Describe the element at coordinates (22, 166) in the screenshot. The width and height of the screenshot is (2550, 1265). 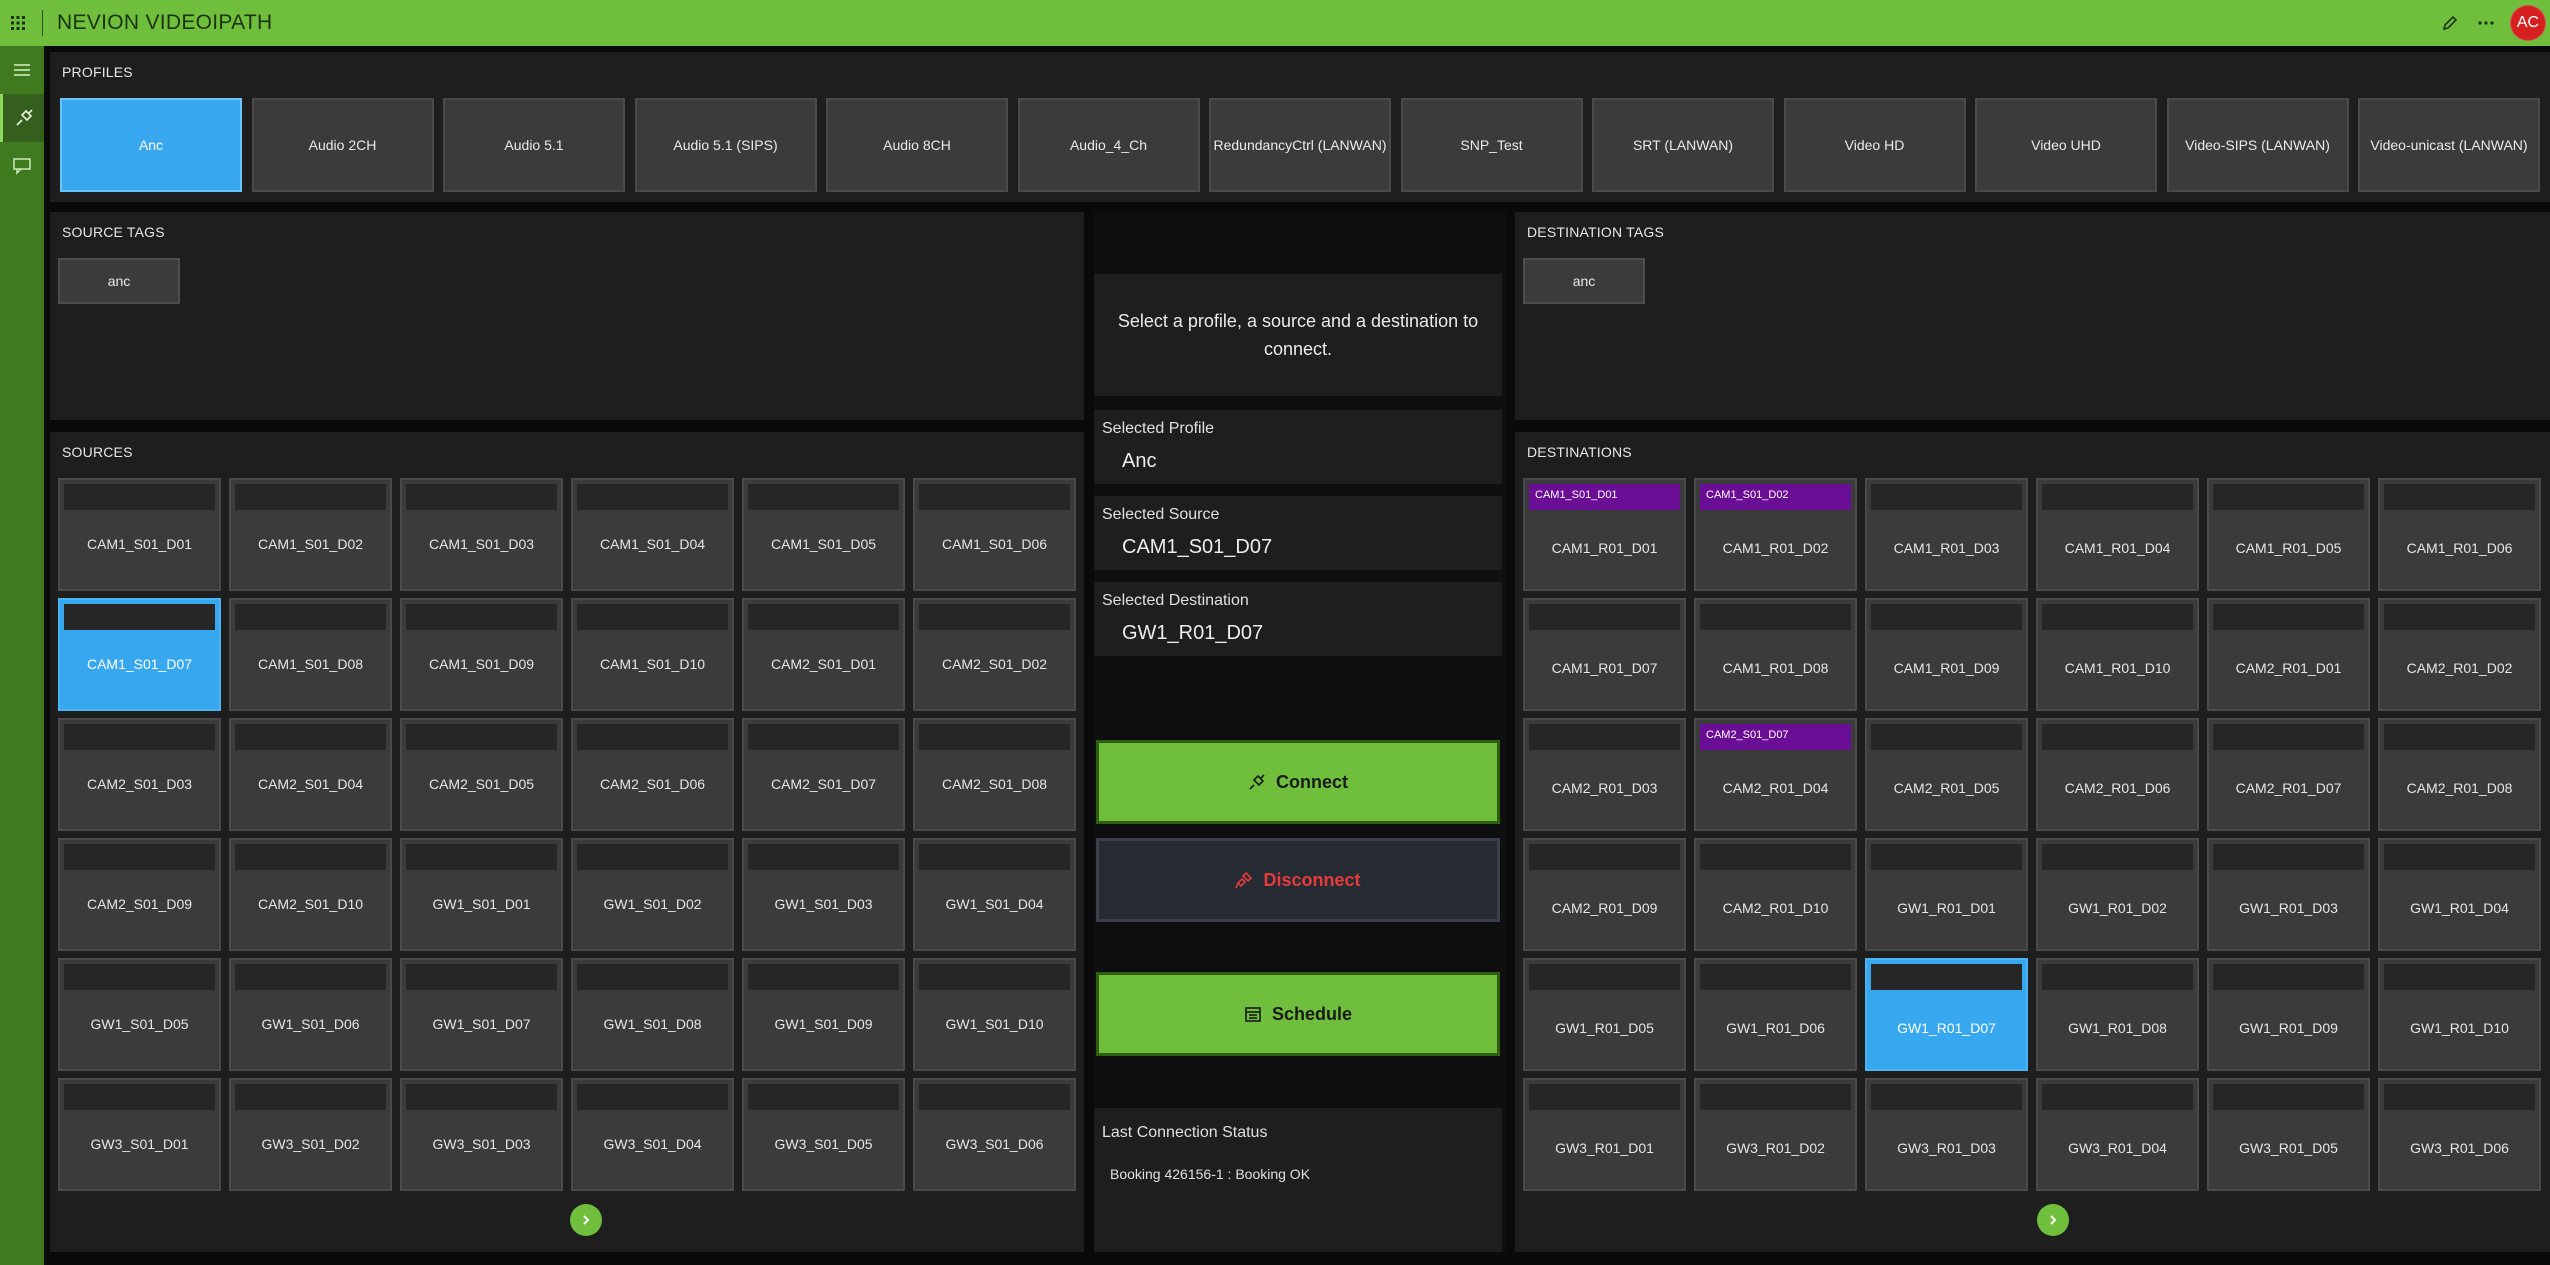
I see `feedback-icon` at that location.